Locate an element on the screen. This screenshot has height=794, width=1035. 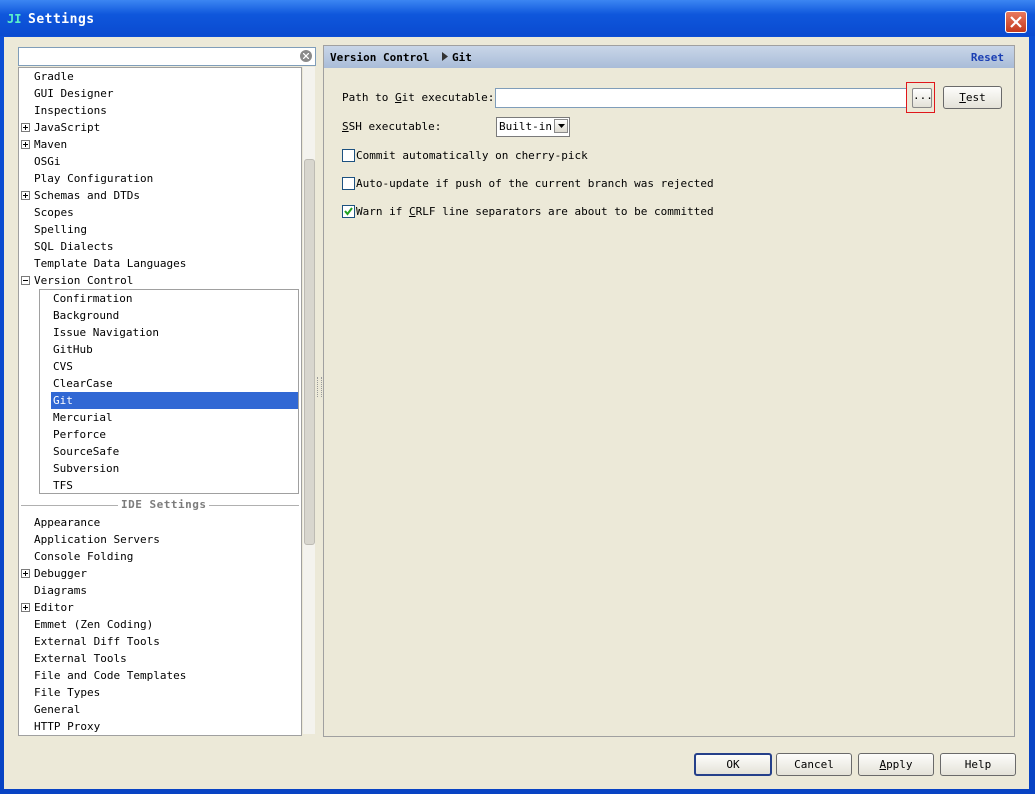
tree-item-label: TFS is located at coordinates (63, 485).